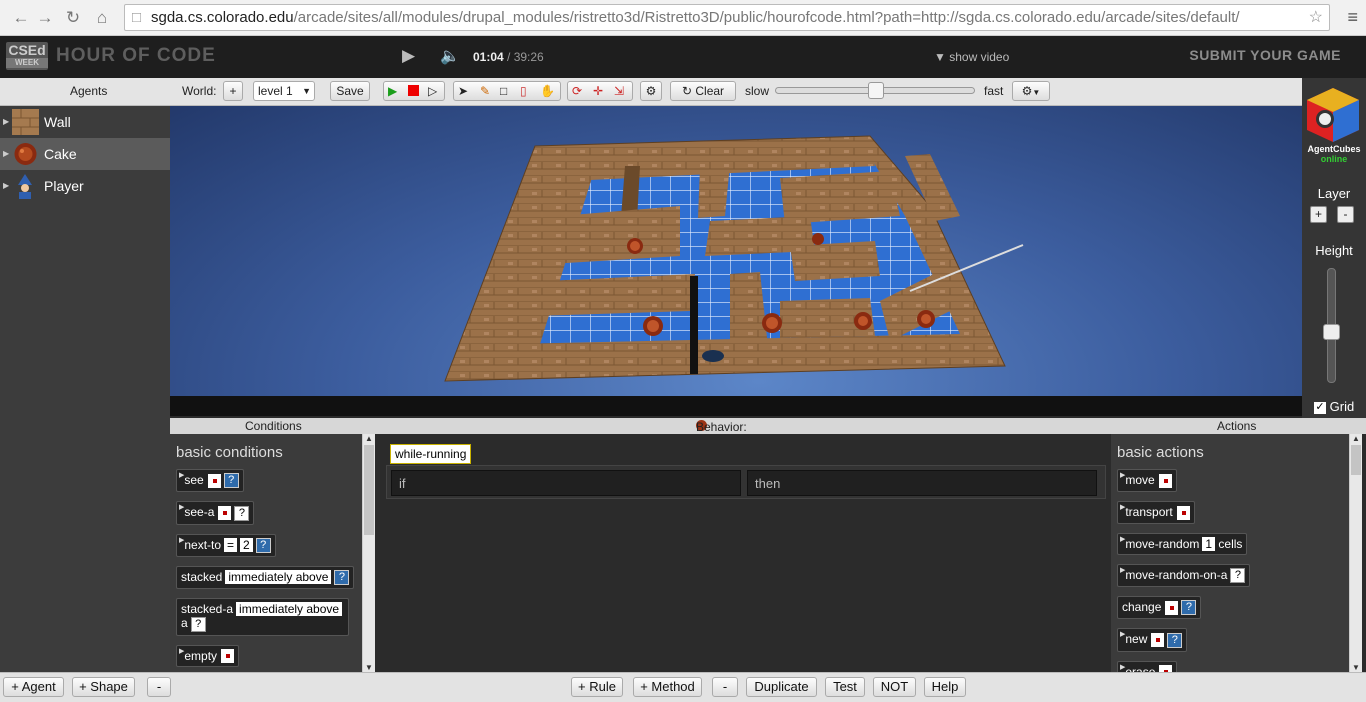 The width and height of the screenshot is (1366, 702). Describe the element at coordinates (45, 18) in the screenshot. I see `forward-icon: →` at that location.